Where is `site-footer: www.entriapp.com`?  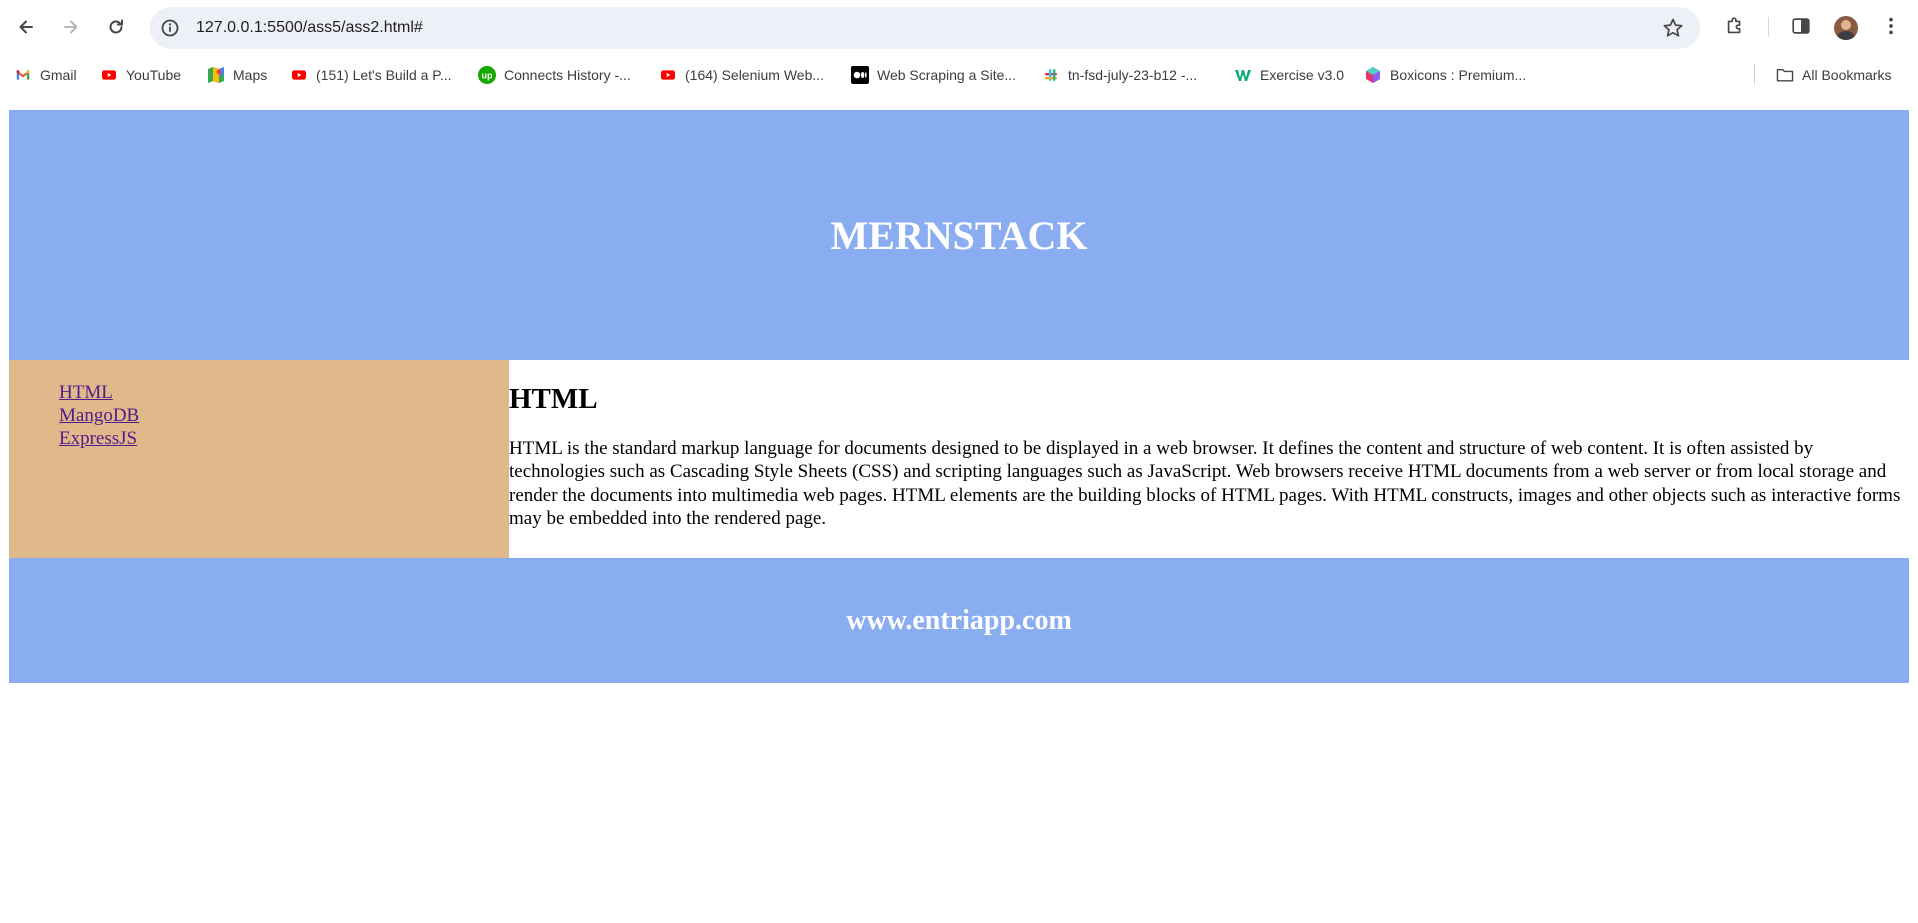 site-footer: www.entriapp.com is located at coordinates (959, 620).